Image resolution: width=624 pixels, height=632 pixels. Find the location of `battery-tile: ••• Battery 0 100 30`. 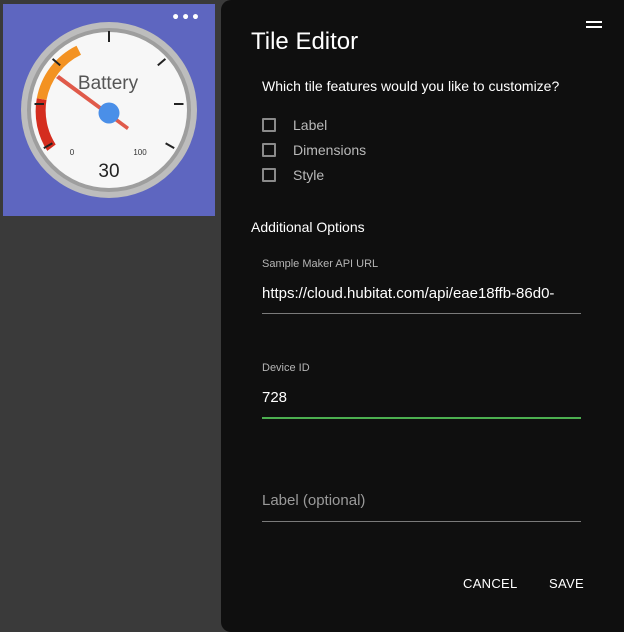

battery-tile: ••• Battery 0 100 30 is located at coordinates (109, 110).